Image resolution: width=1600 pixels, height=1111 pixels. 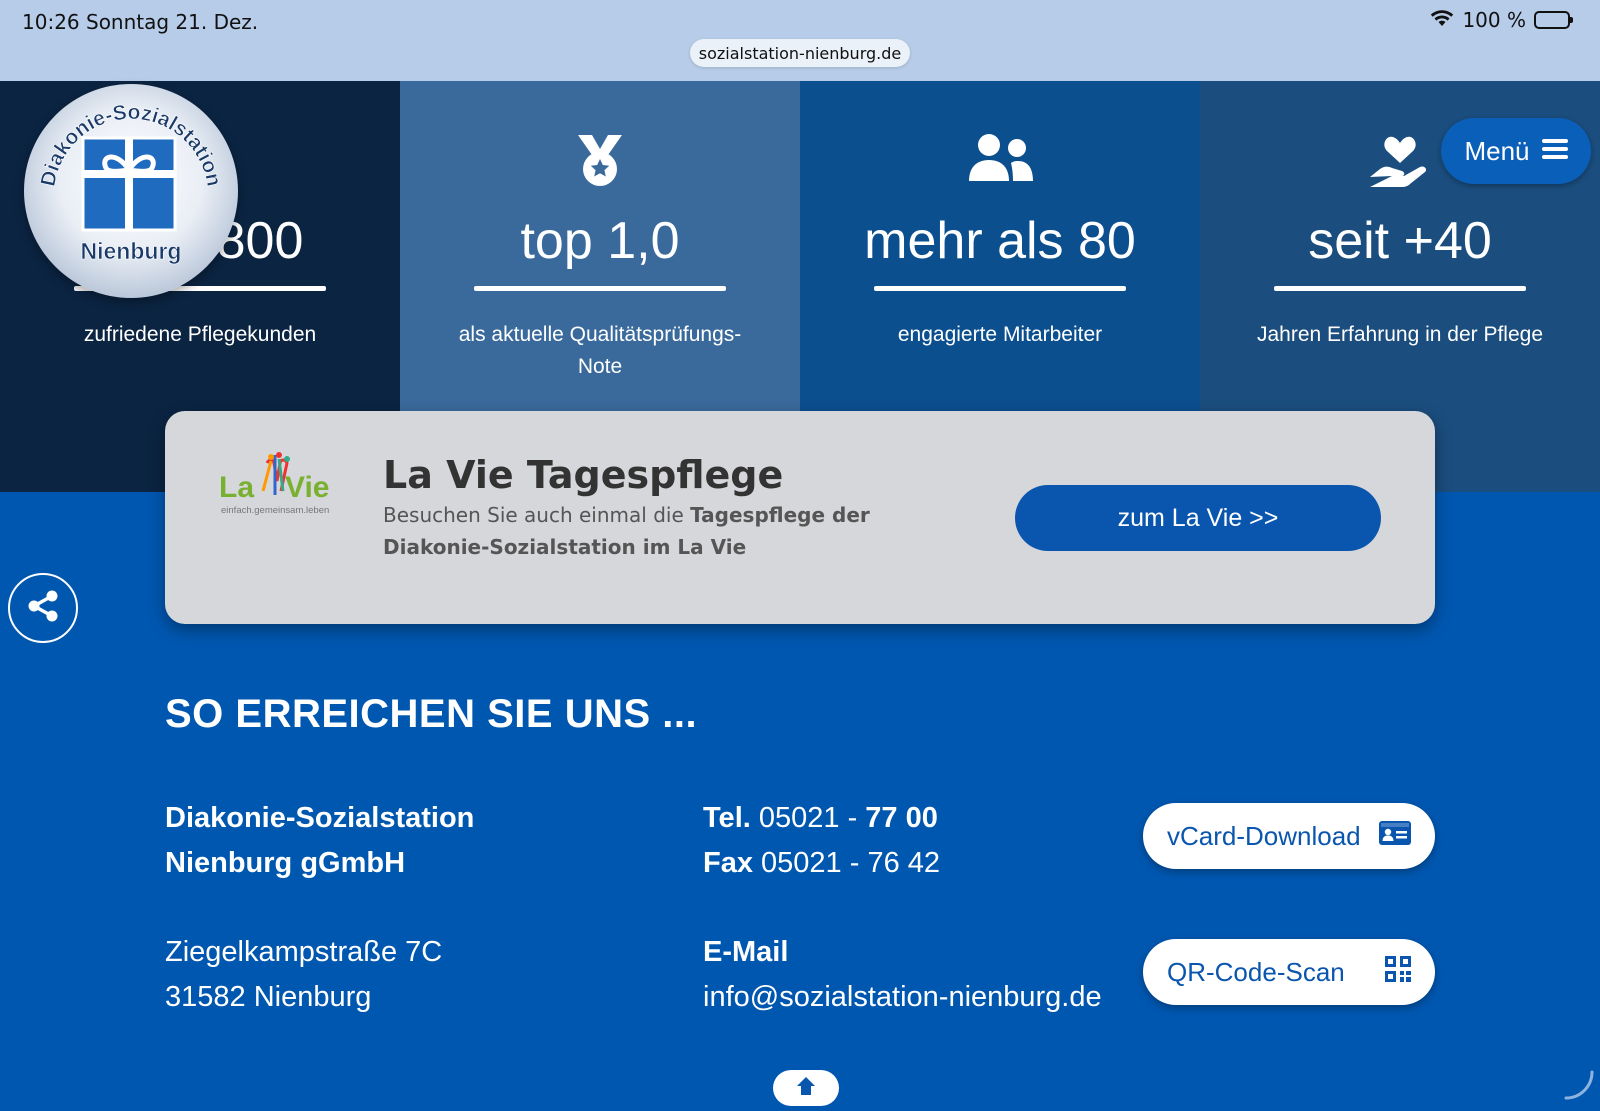 I want to click on logo-bottom-text: Nienburg, so click(x=131, y=251).